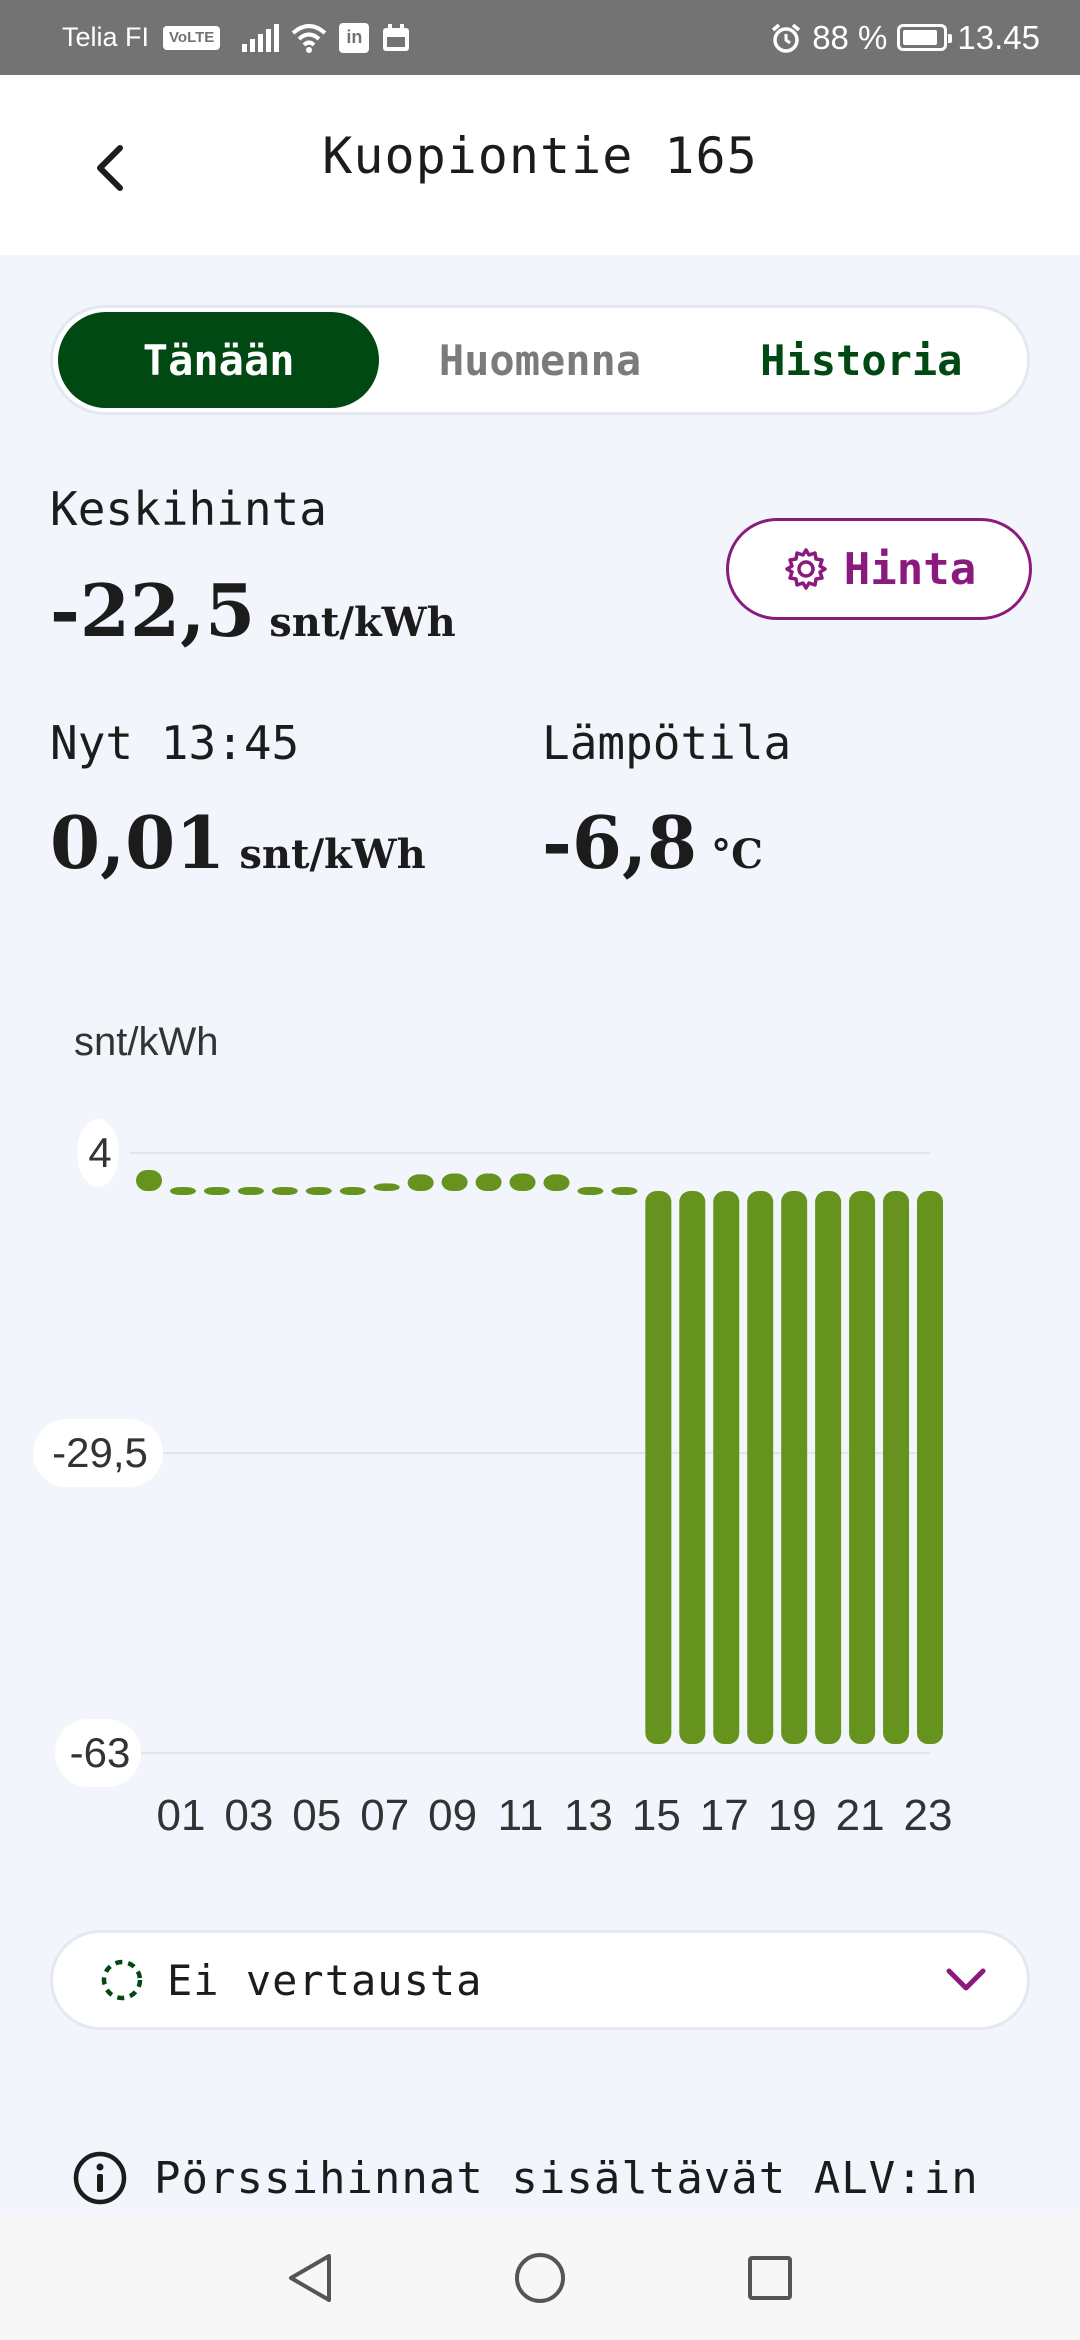 This screenshot has width=1080, height=2340. What do you see at coordinates (860, 1815) in the screenshot?
I see `x-tick-label: 21` at bounding box center [860, 1815].